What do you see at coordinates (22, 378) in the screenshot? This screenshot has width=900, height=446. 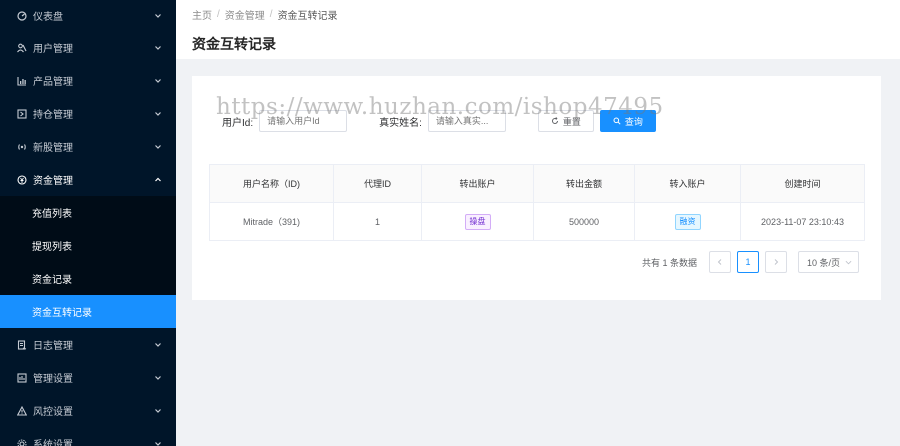 I see `settings-icon` at bounding box center [22, 378].